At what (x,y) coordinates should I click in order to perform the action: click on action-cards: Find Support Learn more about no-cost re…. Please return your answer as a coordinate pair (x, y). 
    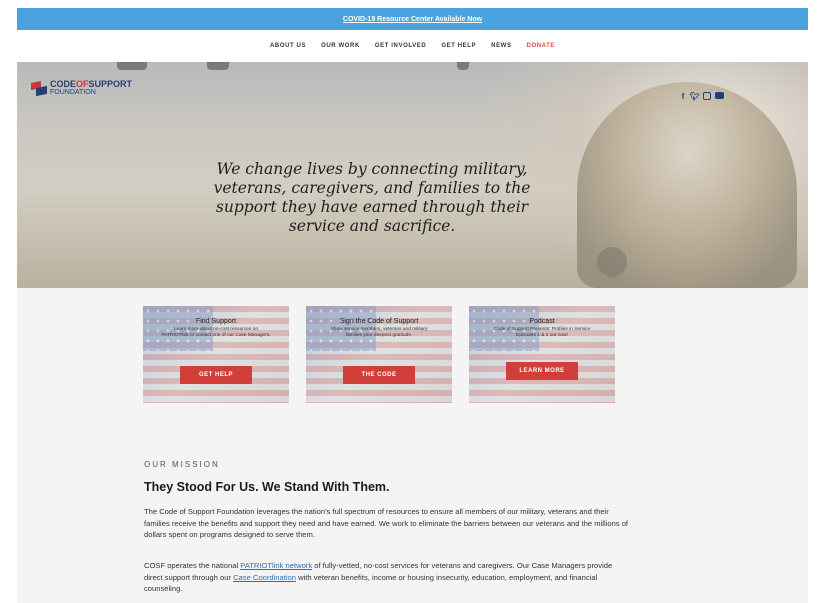
    Looking at the image, I should click on (380, 354).